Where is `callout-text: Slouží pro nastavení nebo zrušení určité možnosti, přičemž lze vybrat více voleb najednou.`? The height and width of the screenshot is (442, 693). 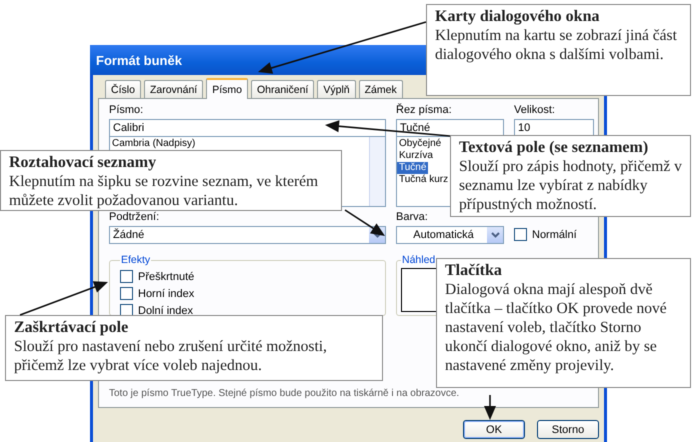
callout-text: Slouží pro nastavení nebo zrušení určité možnosti, přičemž lze vybrat více voleb najednou. is located at coordinates (171, 356).